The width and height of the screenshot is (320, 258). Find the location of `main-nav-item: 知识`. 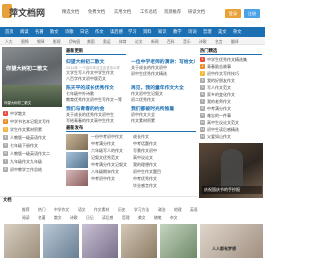

main-nav-item: 知识 is located at coordinates (162, 32).